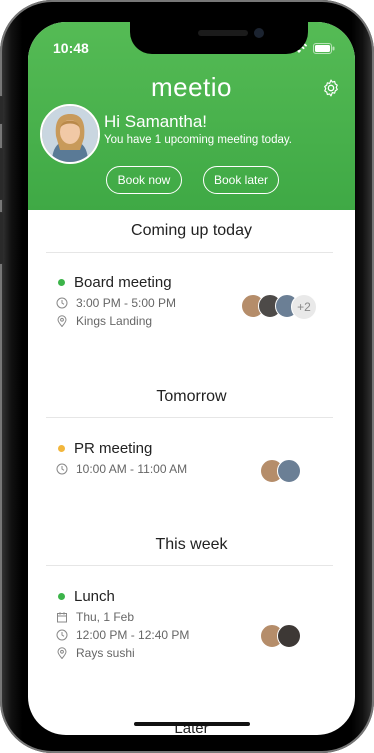 This screenshot has height=753, width=374. I want to click on book-later-button: Book later, so click(241, 180).